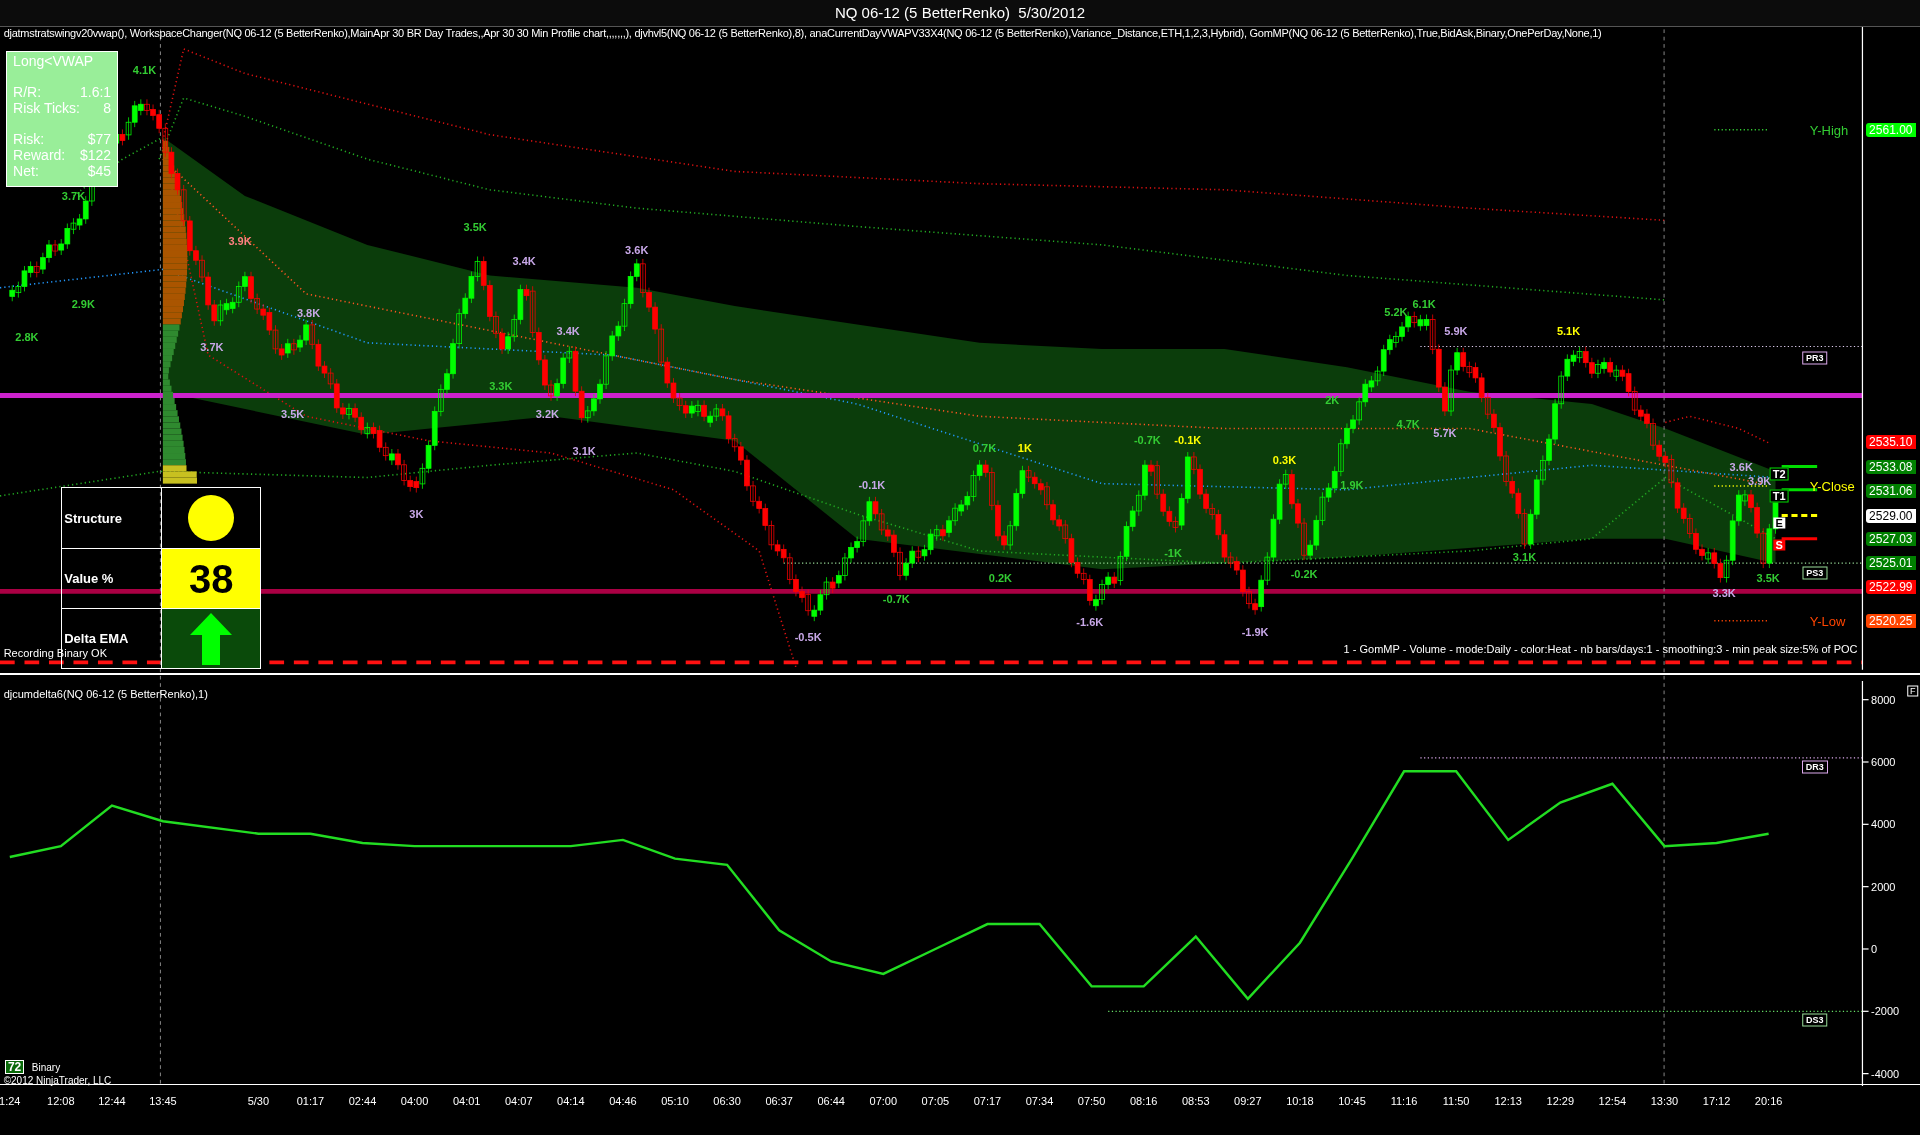 The image size is (1920, 1135). Describe the element at coordinates (1600, 649) in the screenshot. I see `profile-caption: 1 - GomMP - Volume - mode:Daily - color:Heat - nb bars/days:1 - smoothing:3 - min peak size:5% of POC` at that location.